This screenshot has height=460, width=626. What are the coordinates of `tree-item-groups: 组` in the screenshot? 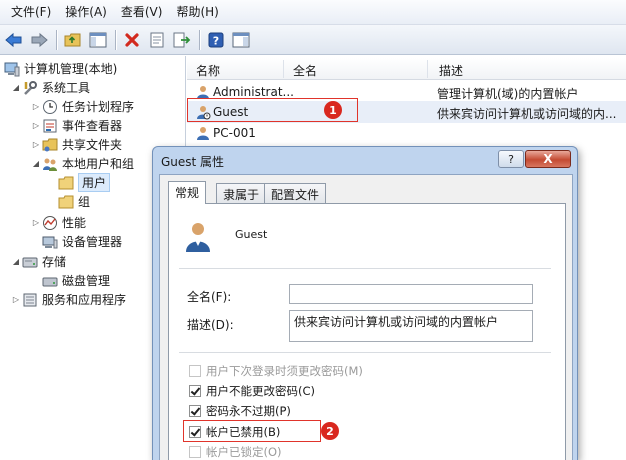 It's located at (74, 201).